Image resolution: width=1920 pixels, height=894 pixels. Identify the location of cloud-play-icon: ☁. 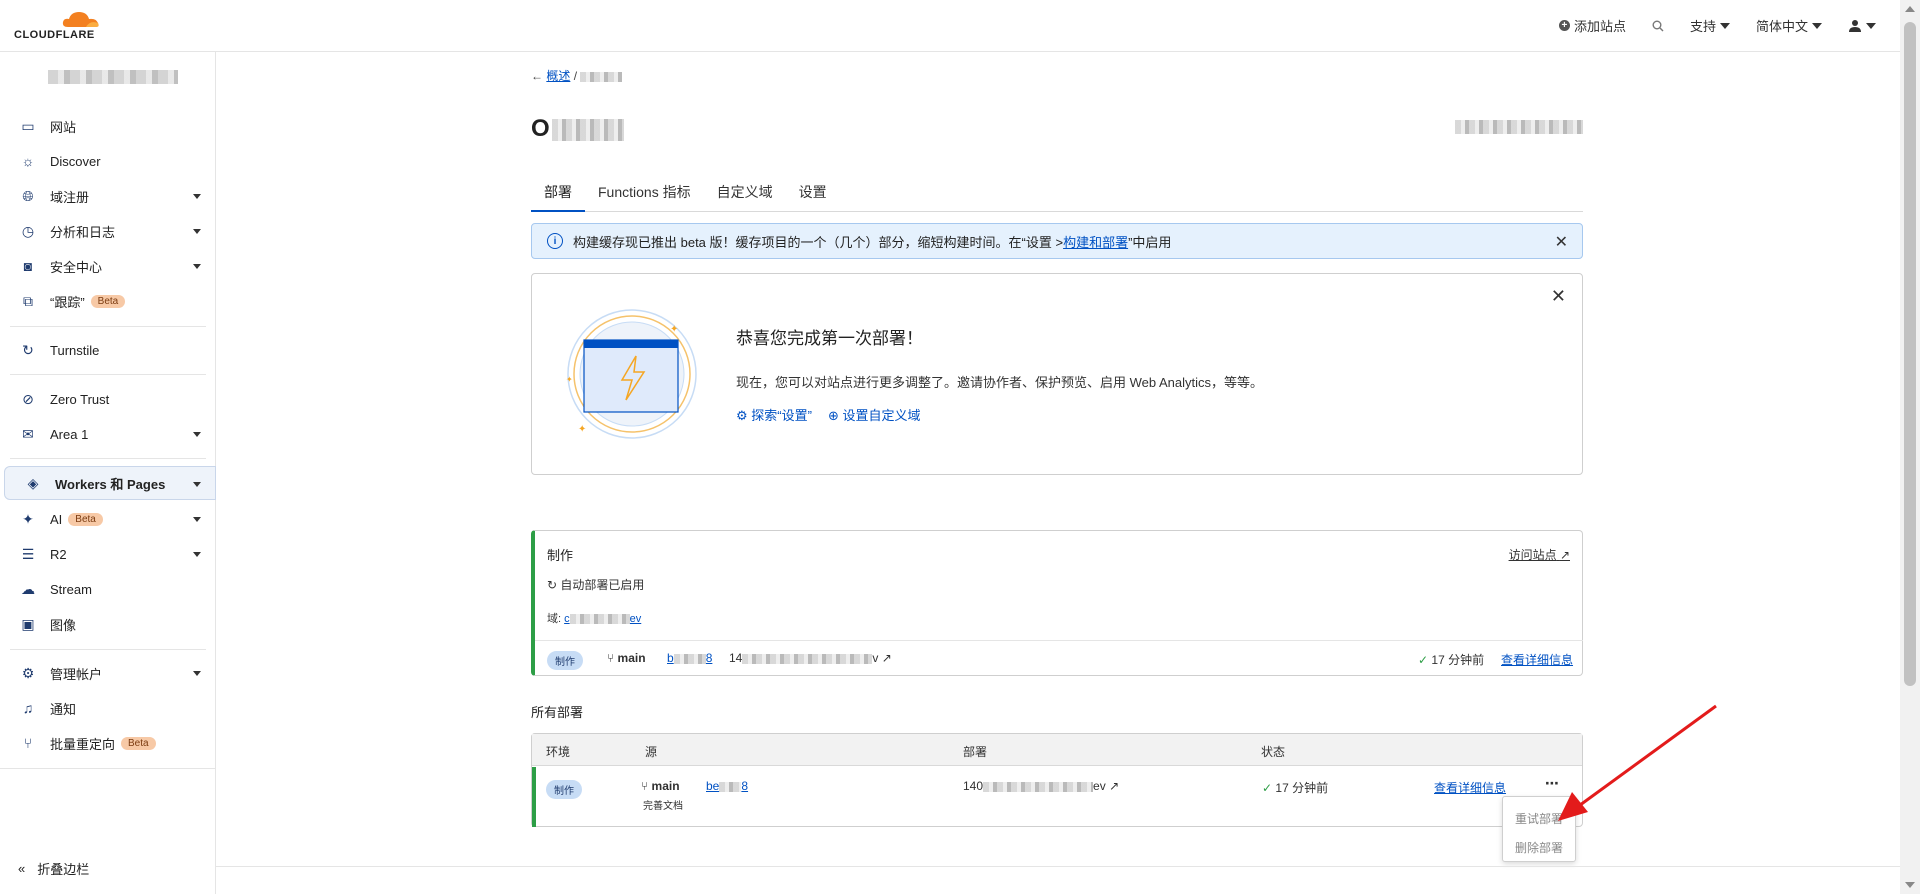
(28, 588).